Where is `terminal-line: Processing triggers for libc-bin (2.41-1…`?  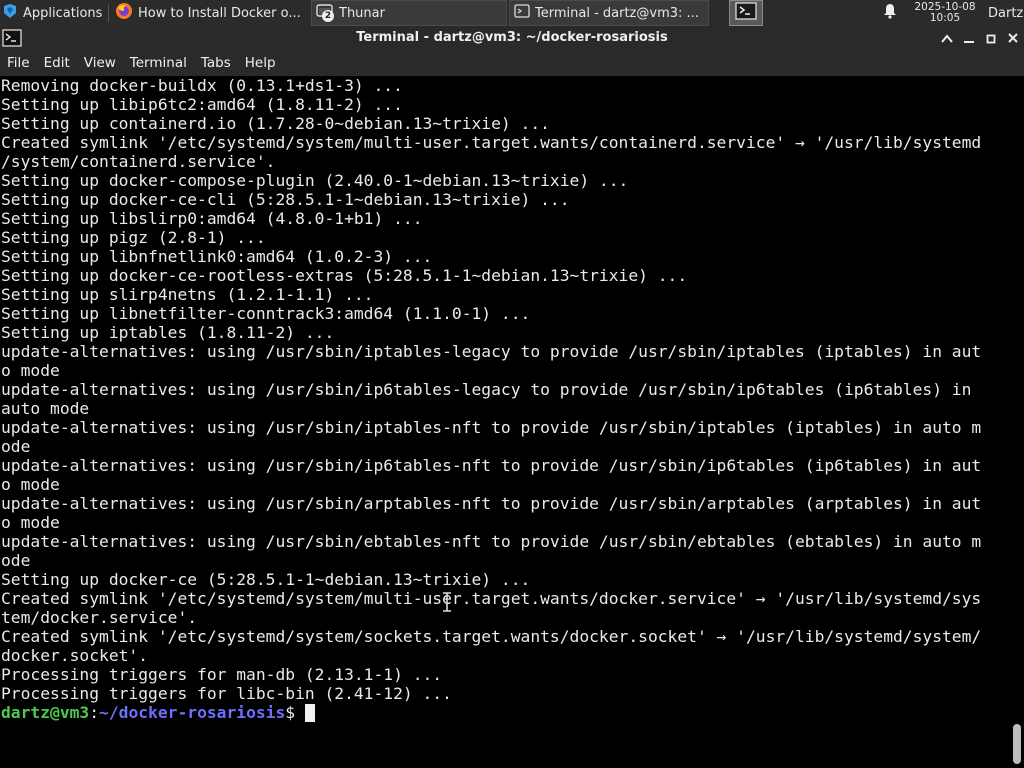 terminal-line: Processing triggers for libc-bin (2.41-1… is located at coordinates (226, 693).